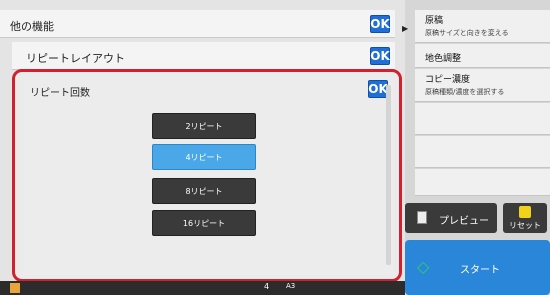 The height and width of the screenshot is (295, 550). I want to click on start-label: スタート, so click(480, 270).